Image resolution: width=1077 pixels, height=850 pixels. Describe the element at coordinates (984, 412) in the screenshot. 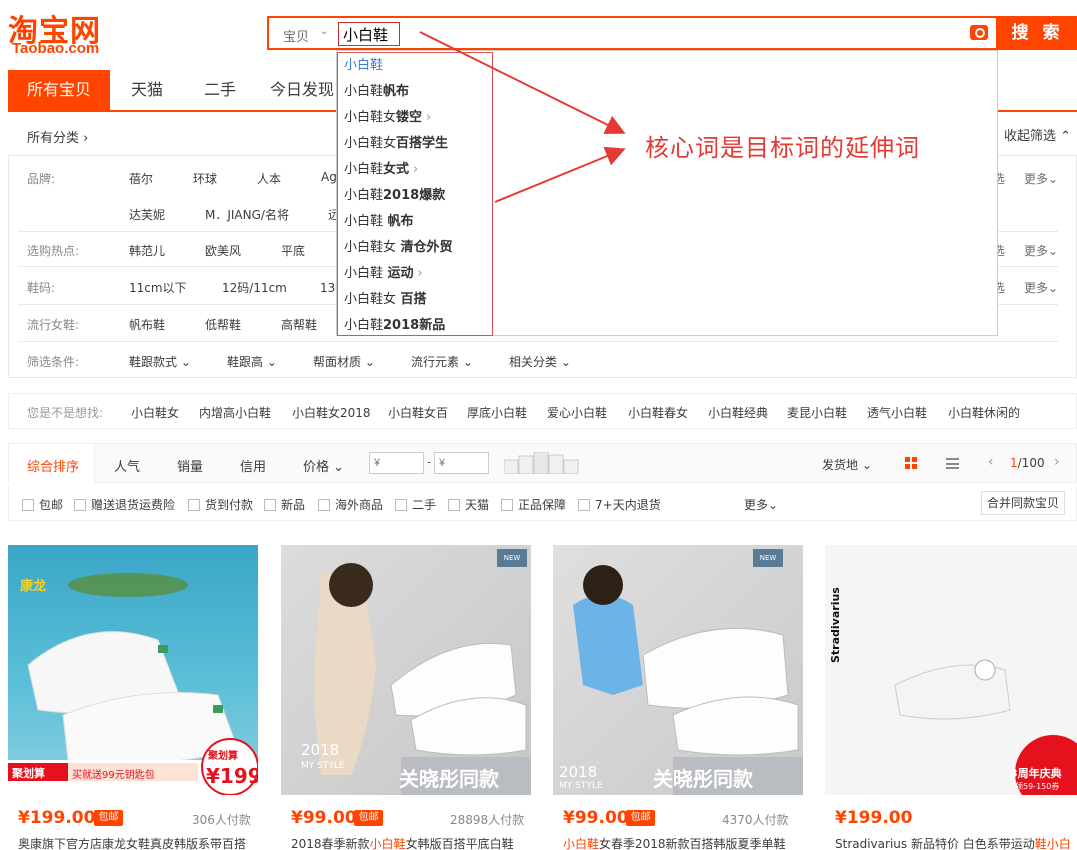

I see `related-search-link: 小白鞋休闲的` at that location.